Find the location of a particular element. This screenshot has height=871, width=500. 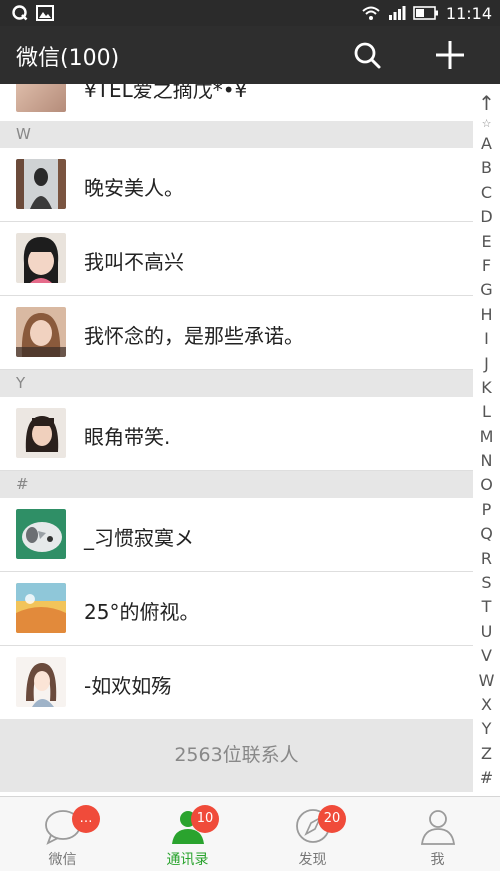

tab-chats: … 微信 is located at coordinates (62, 834).